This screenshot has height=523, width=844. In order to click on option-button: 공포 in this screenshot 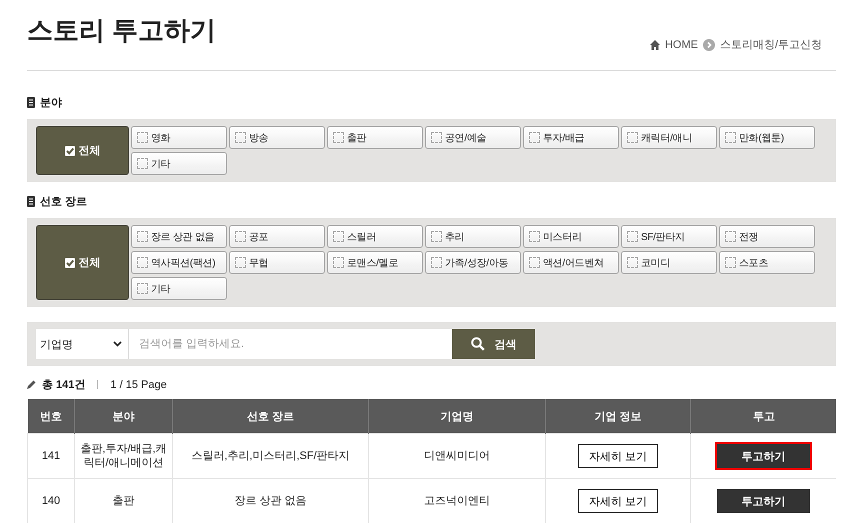, I will do `click(277, 236)`.